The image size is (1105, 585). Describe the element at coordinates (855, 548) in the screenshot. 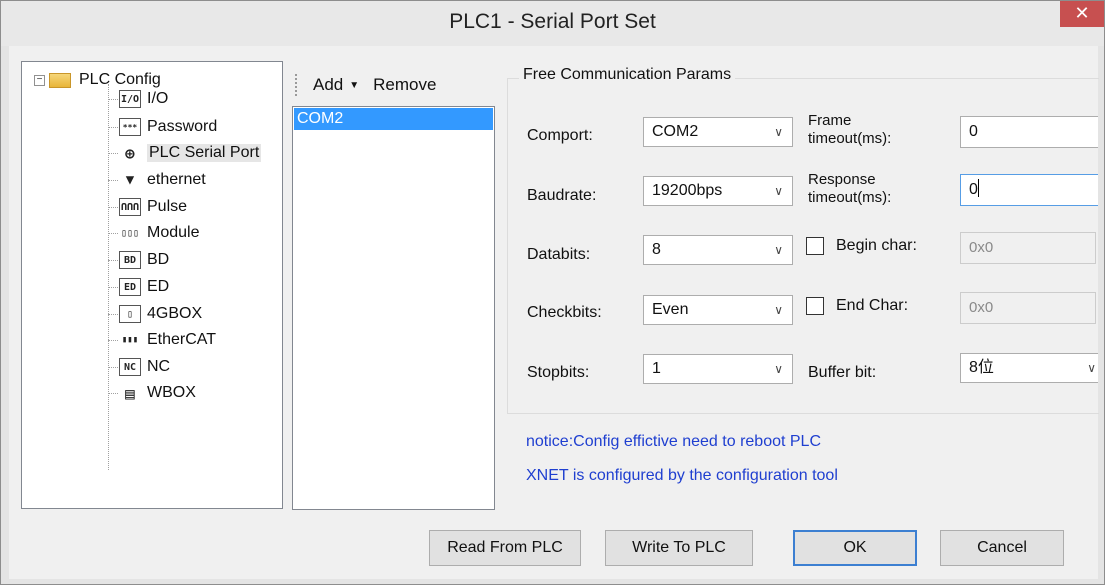

I see `ok-button: OK` at that location.